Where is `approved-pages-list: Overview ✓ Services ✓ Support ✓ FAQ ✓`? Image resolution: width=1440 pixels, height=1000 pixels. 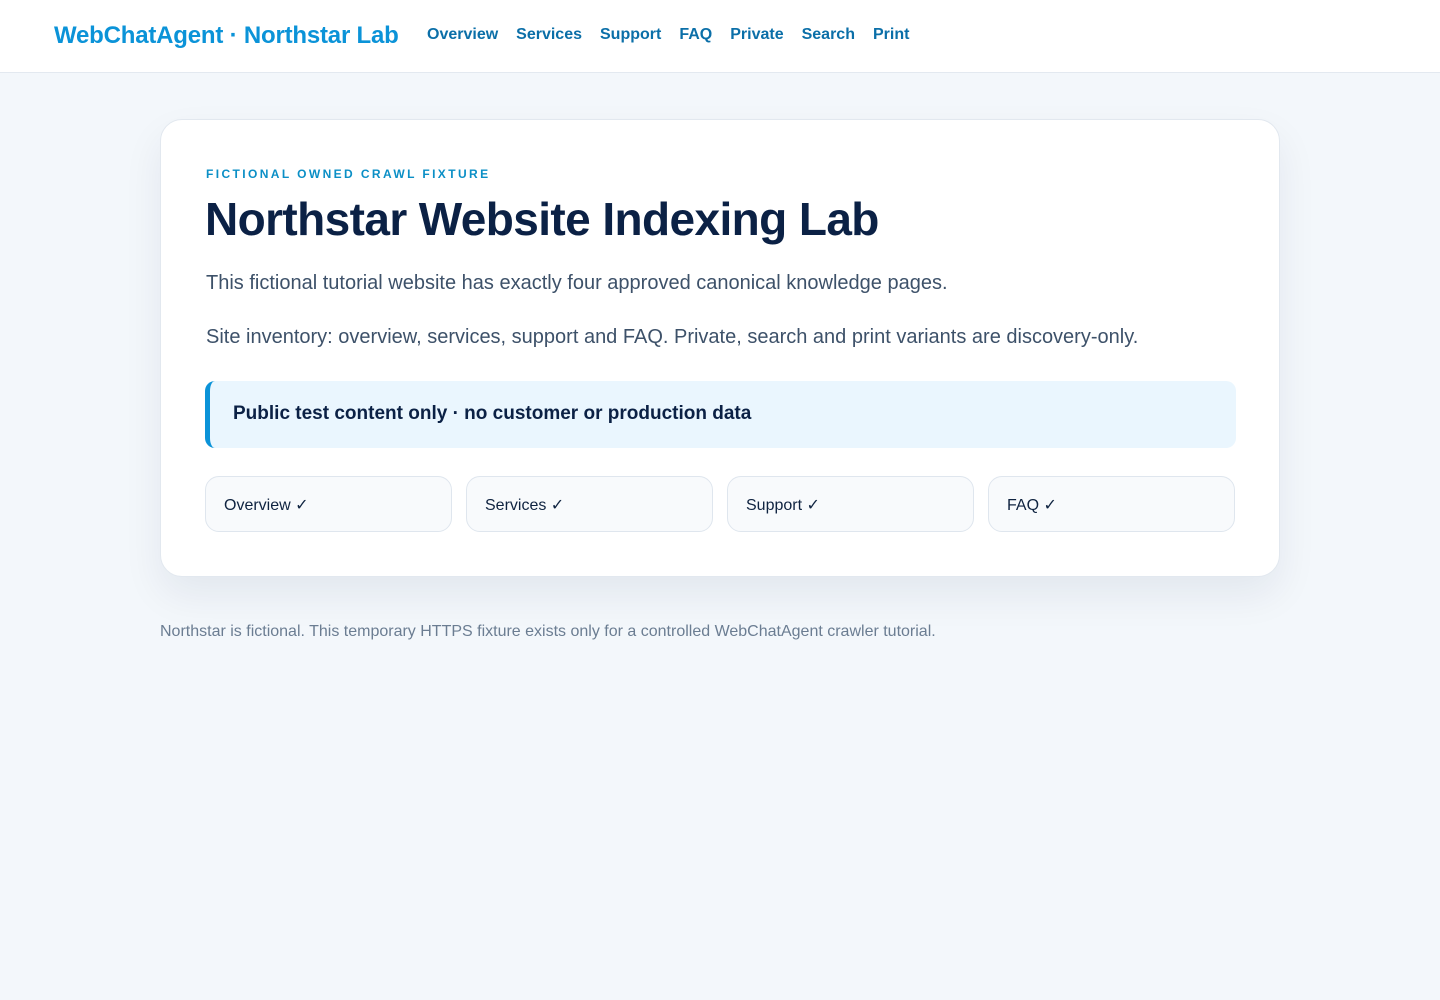
approved-pages-list: Overview ✓ Services ✓ Support ✓ FAQ ✓ is located at coordinates (720, 504).